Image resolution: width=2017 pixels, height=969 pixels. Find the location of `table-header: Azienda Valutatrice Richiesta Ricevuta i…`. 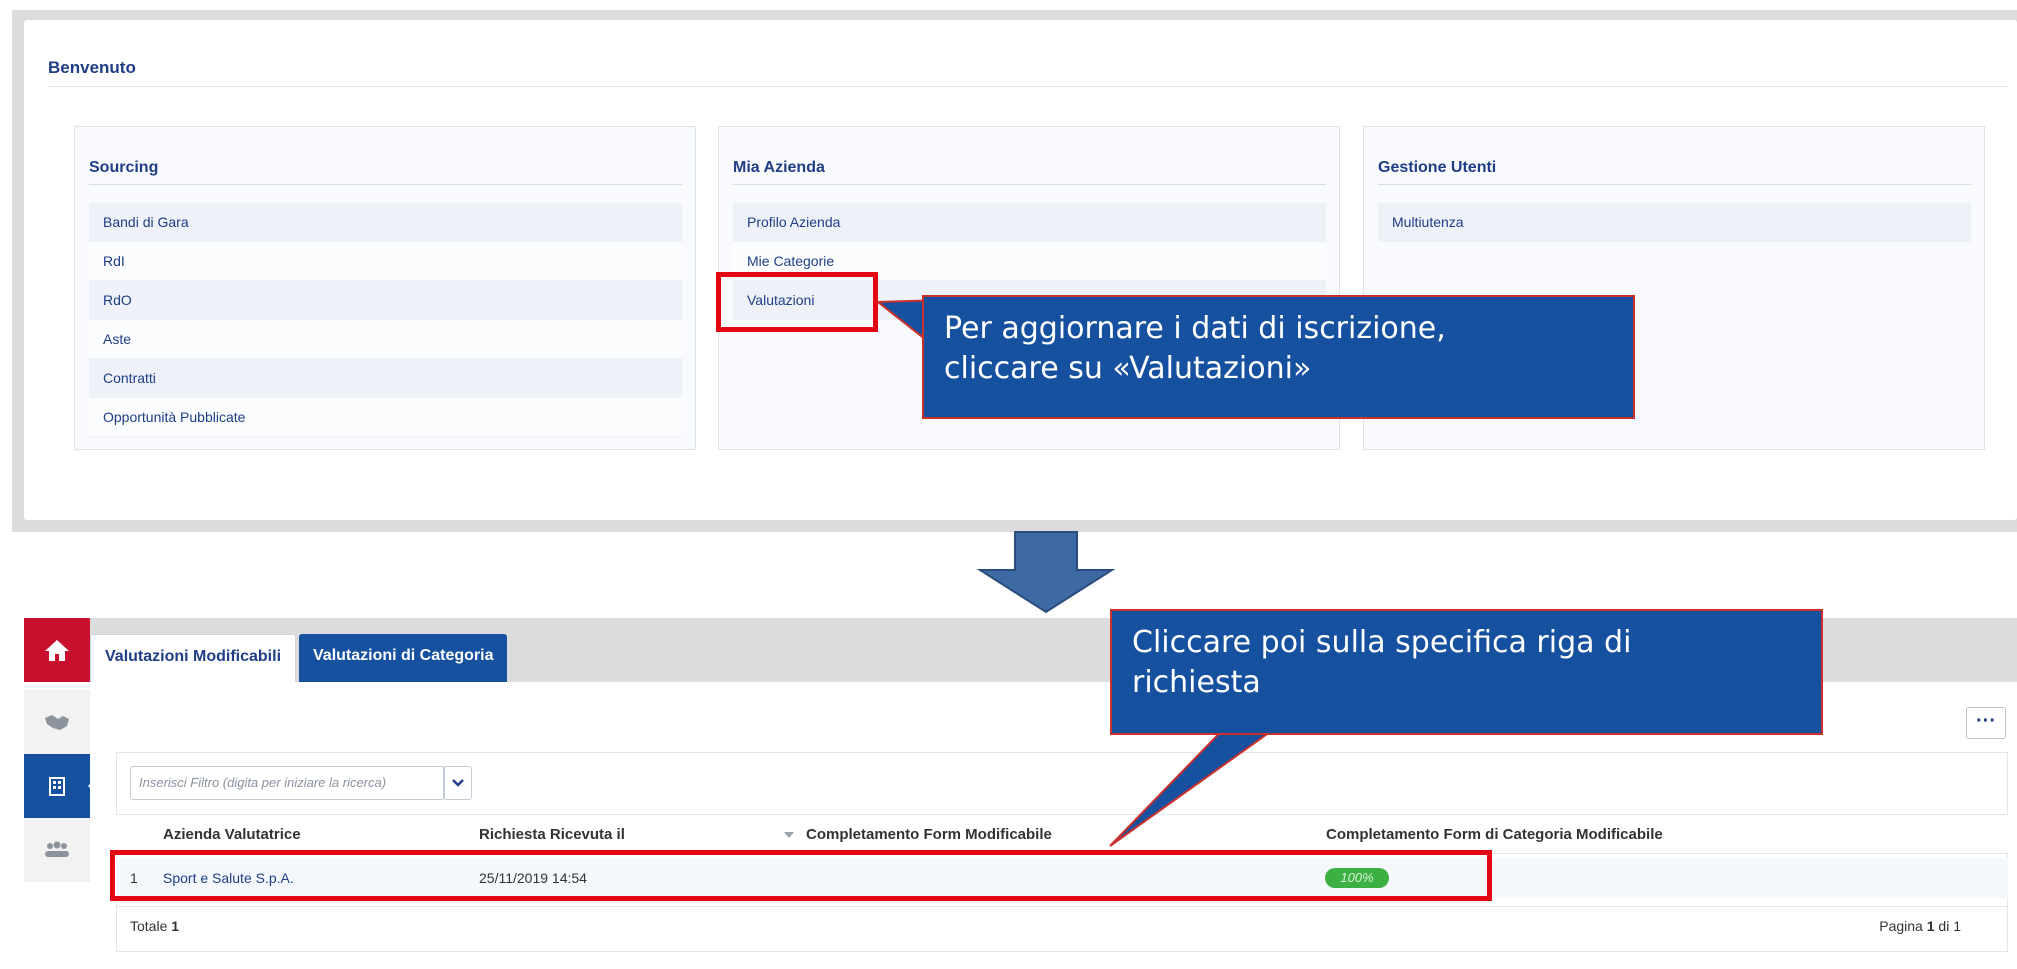

table-header: Azienda Valutatrice Richiesta Ricevuta i… is located at coordinates (1062, 834).